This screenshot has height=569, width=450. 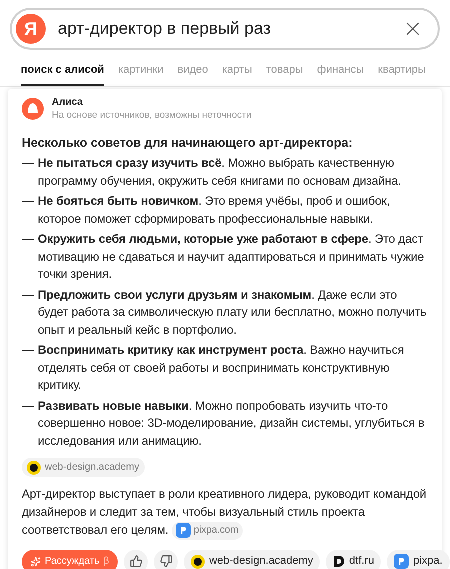 What do you see at coordinates (285, 74) in the screenshot?
I see `search-tab: товары` at bounding box center [285, 74].